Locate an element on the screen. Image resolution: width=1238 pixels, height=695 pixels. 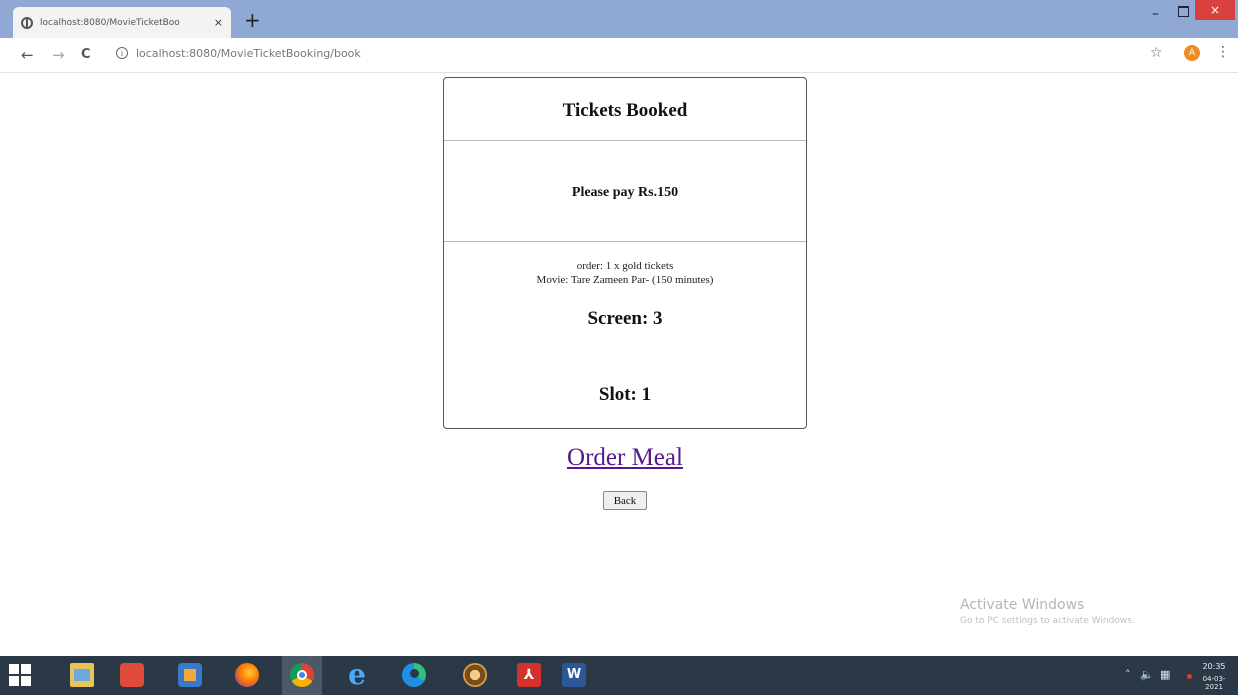
address-bar: localhost:8080/MovieTicketBooking/book is located at coordinates (248, 53).